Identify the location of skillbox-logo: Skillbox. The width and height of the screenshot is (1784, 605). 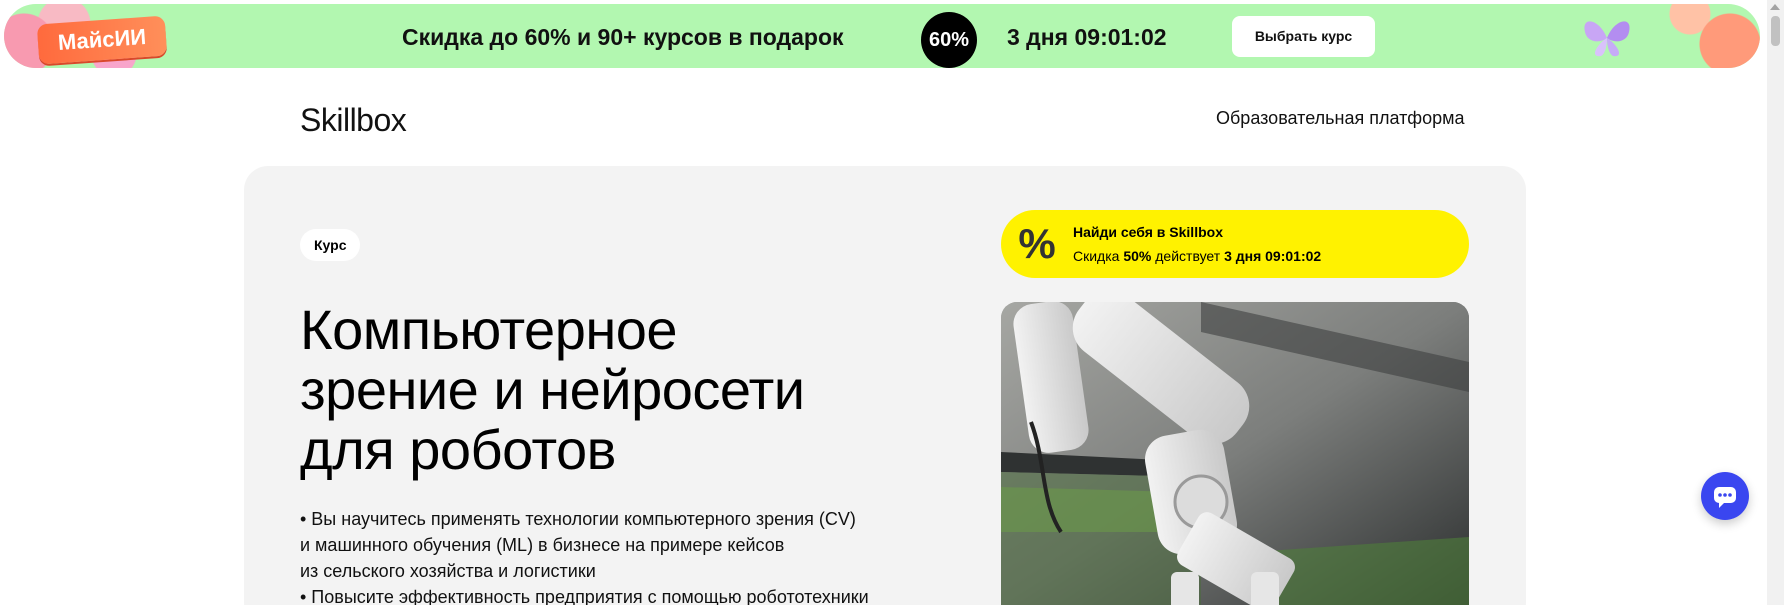
(353, 120).